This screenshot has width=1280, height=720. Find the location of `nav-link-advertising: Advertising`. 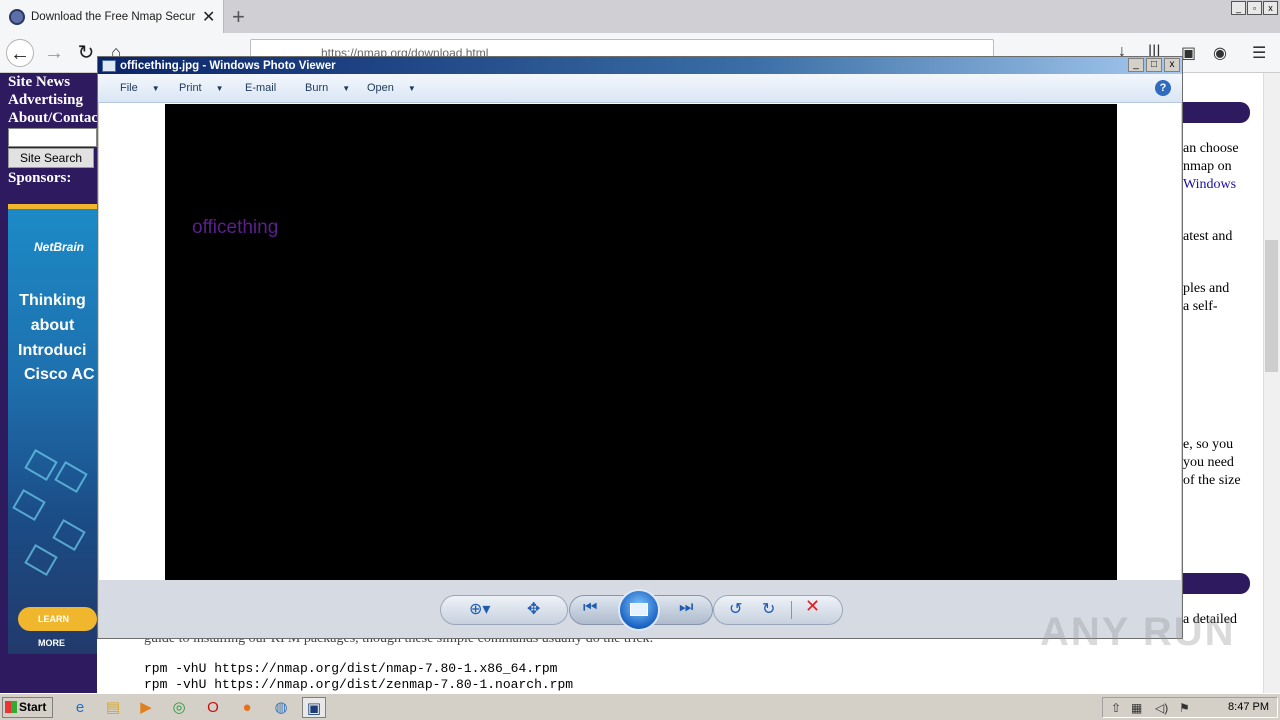

nav-link-advertising: Advertising is located at coordinates (45, 100).